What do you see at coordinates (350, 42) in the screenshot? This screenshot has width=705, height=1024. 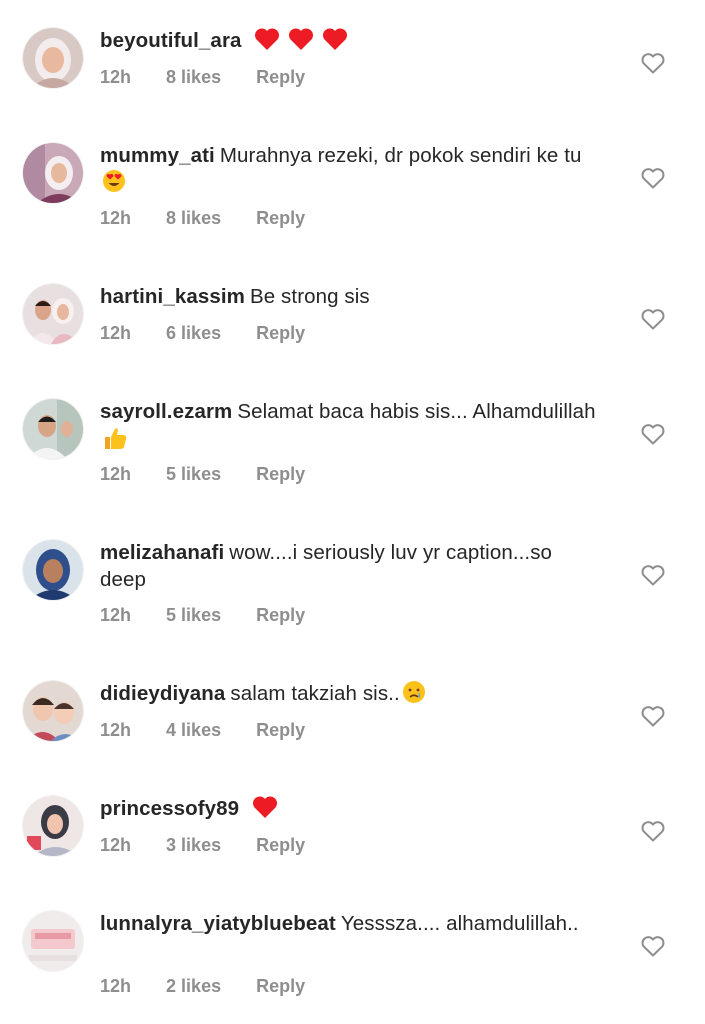 I see `comment-text: beyoutiful_ara` at bounding box center [350, 42].